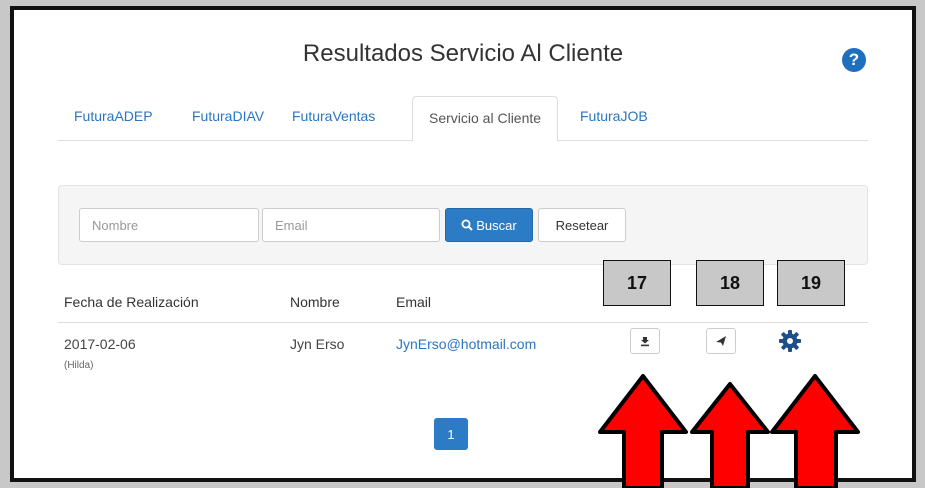  Describe the element at coordinates (485, 119) in the screenshot. I see `tab-servicio-al-cliente: Servicio al Cliente` at that location.